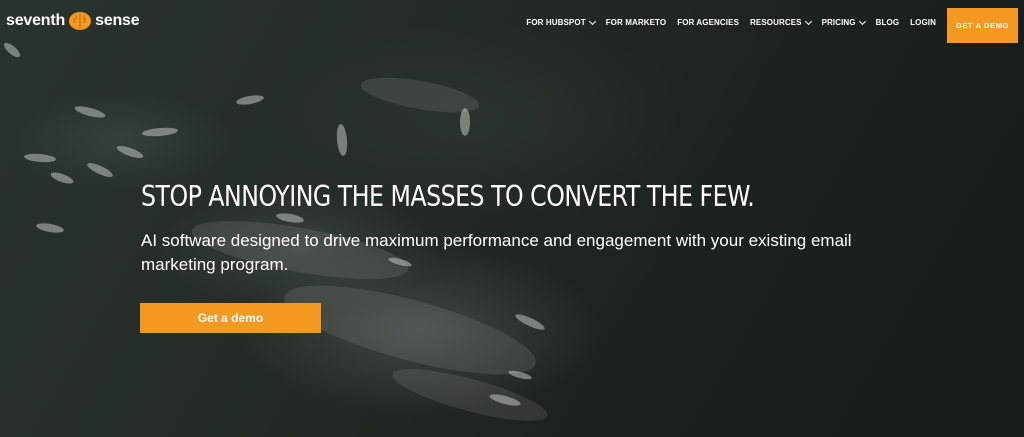 This screenshot has height=437, width=1024. I want to click on nav-item-for-agencies: FOR AGENCIES, so click(708, 22).